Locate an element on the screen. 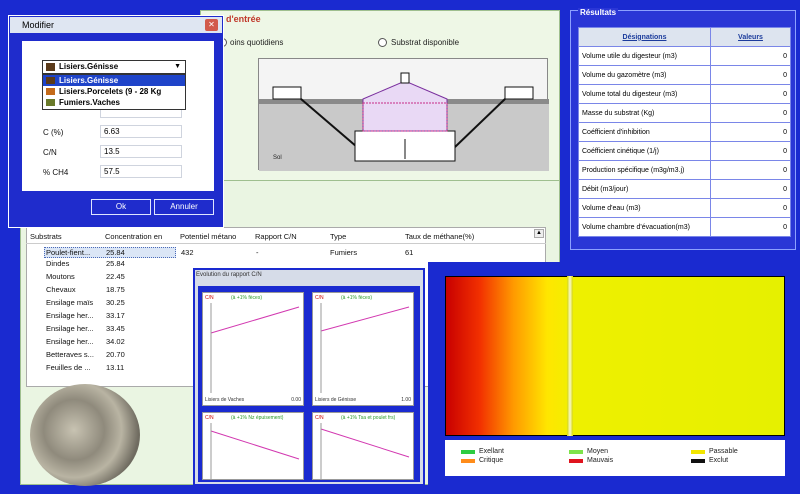 This screenshot has width=800, height=494. item-conc: 20.70 is located at coordinates (115, 354).